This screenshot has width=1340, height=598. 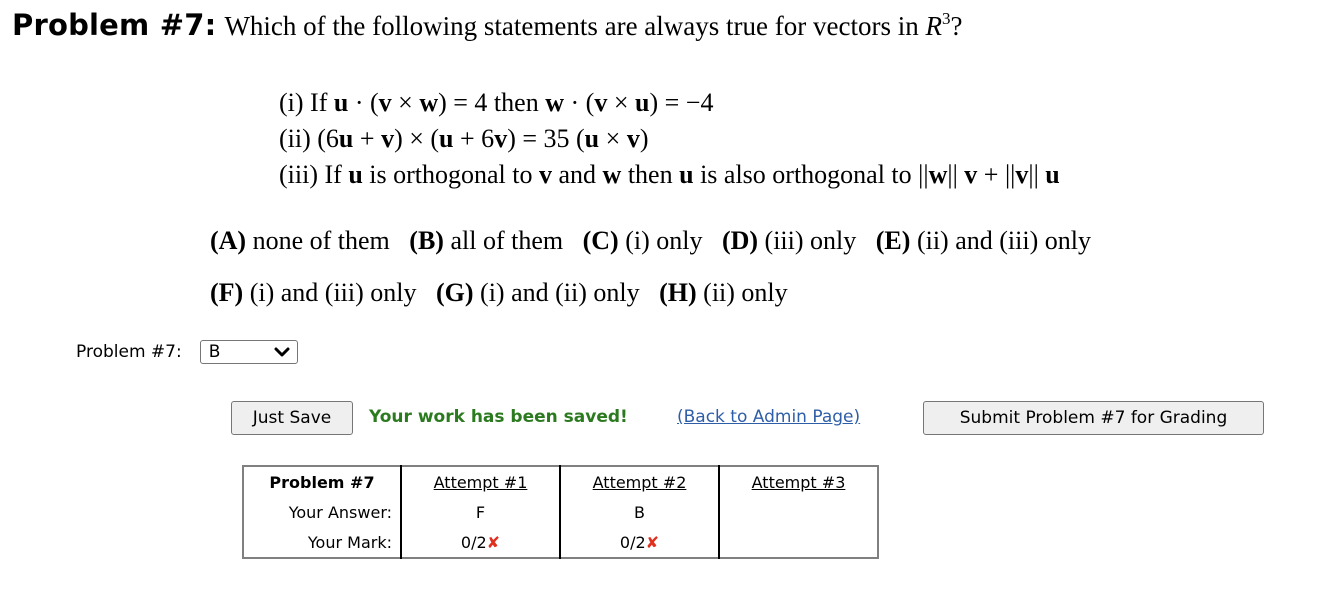 What do you see at coordinates (538, 292) in the screenshot?
I see `choice-g: (G) (i) and (ii) only` at bounding box center [538, 292].